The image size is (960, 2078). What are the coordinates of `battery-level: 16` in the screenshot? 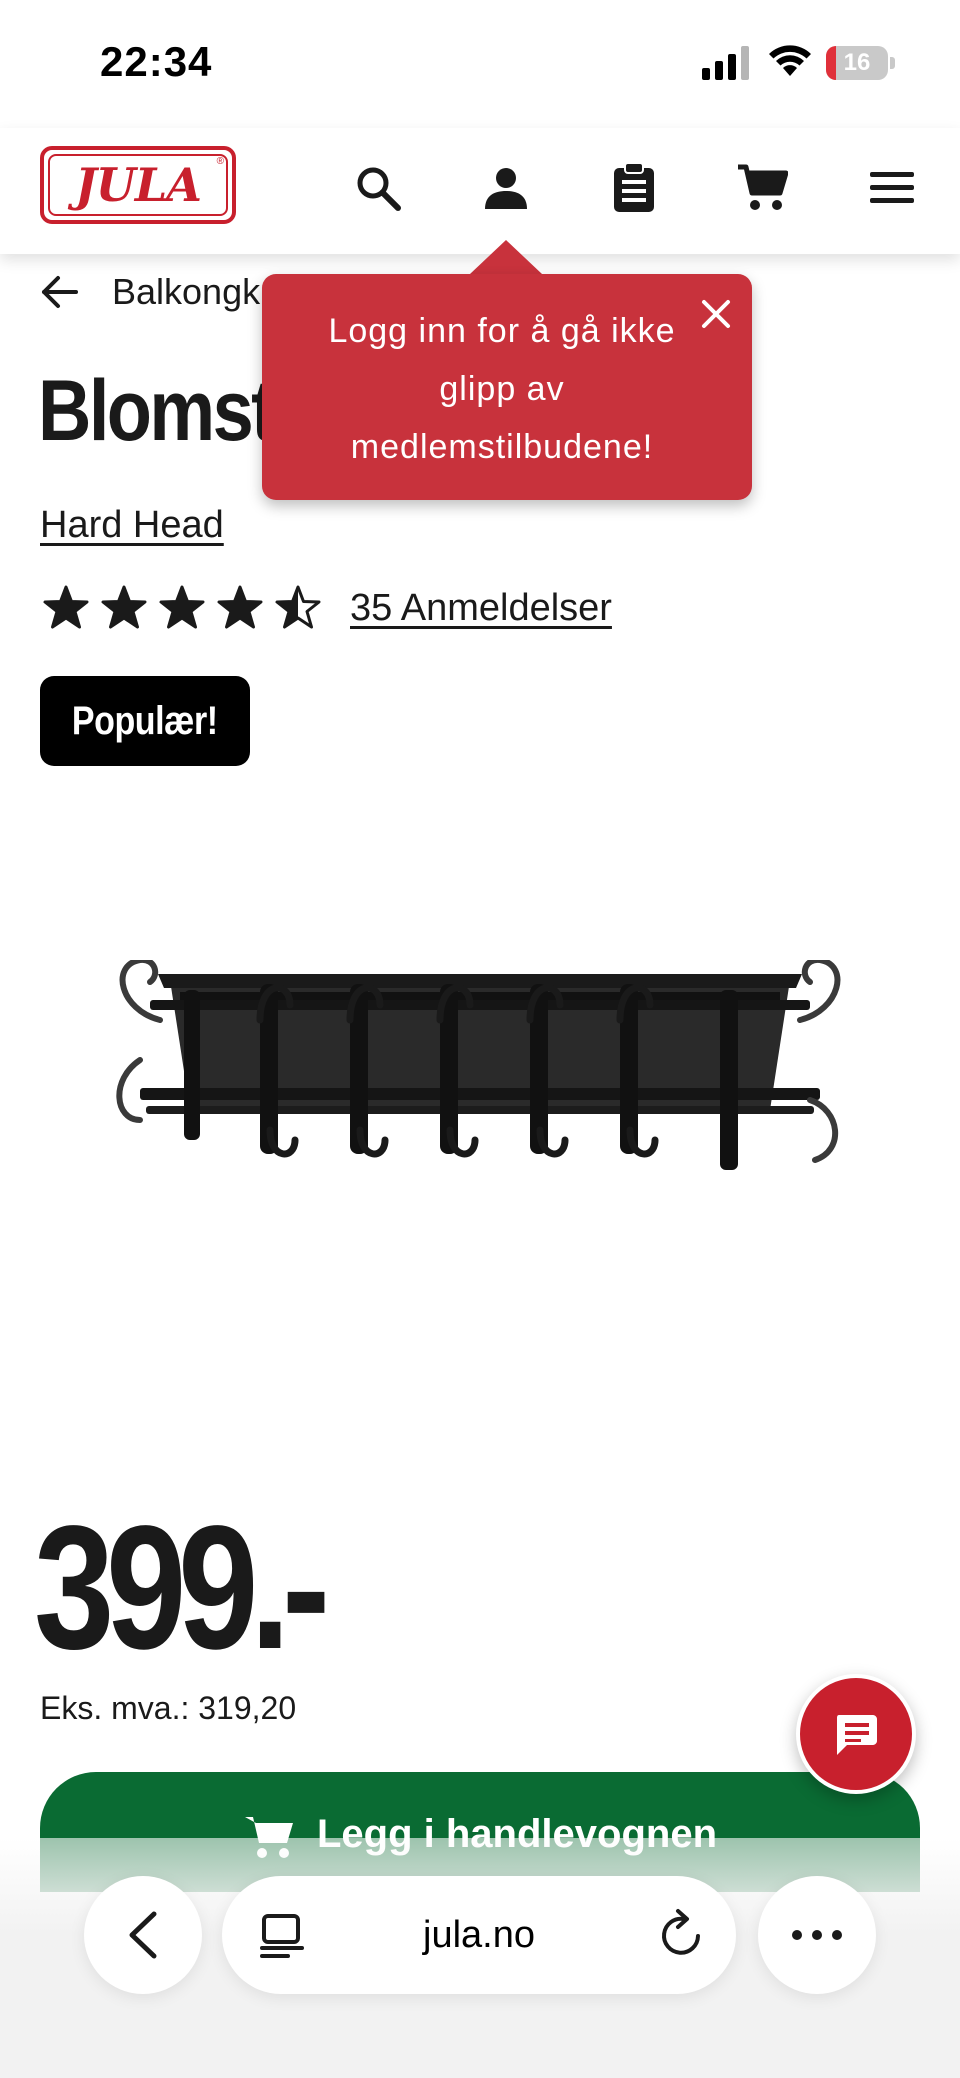 It's located at (857, 62).